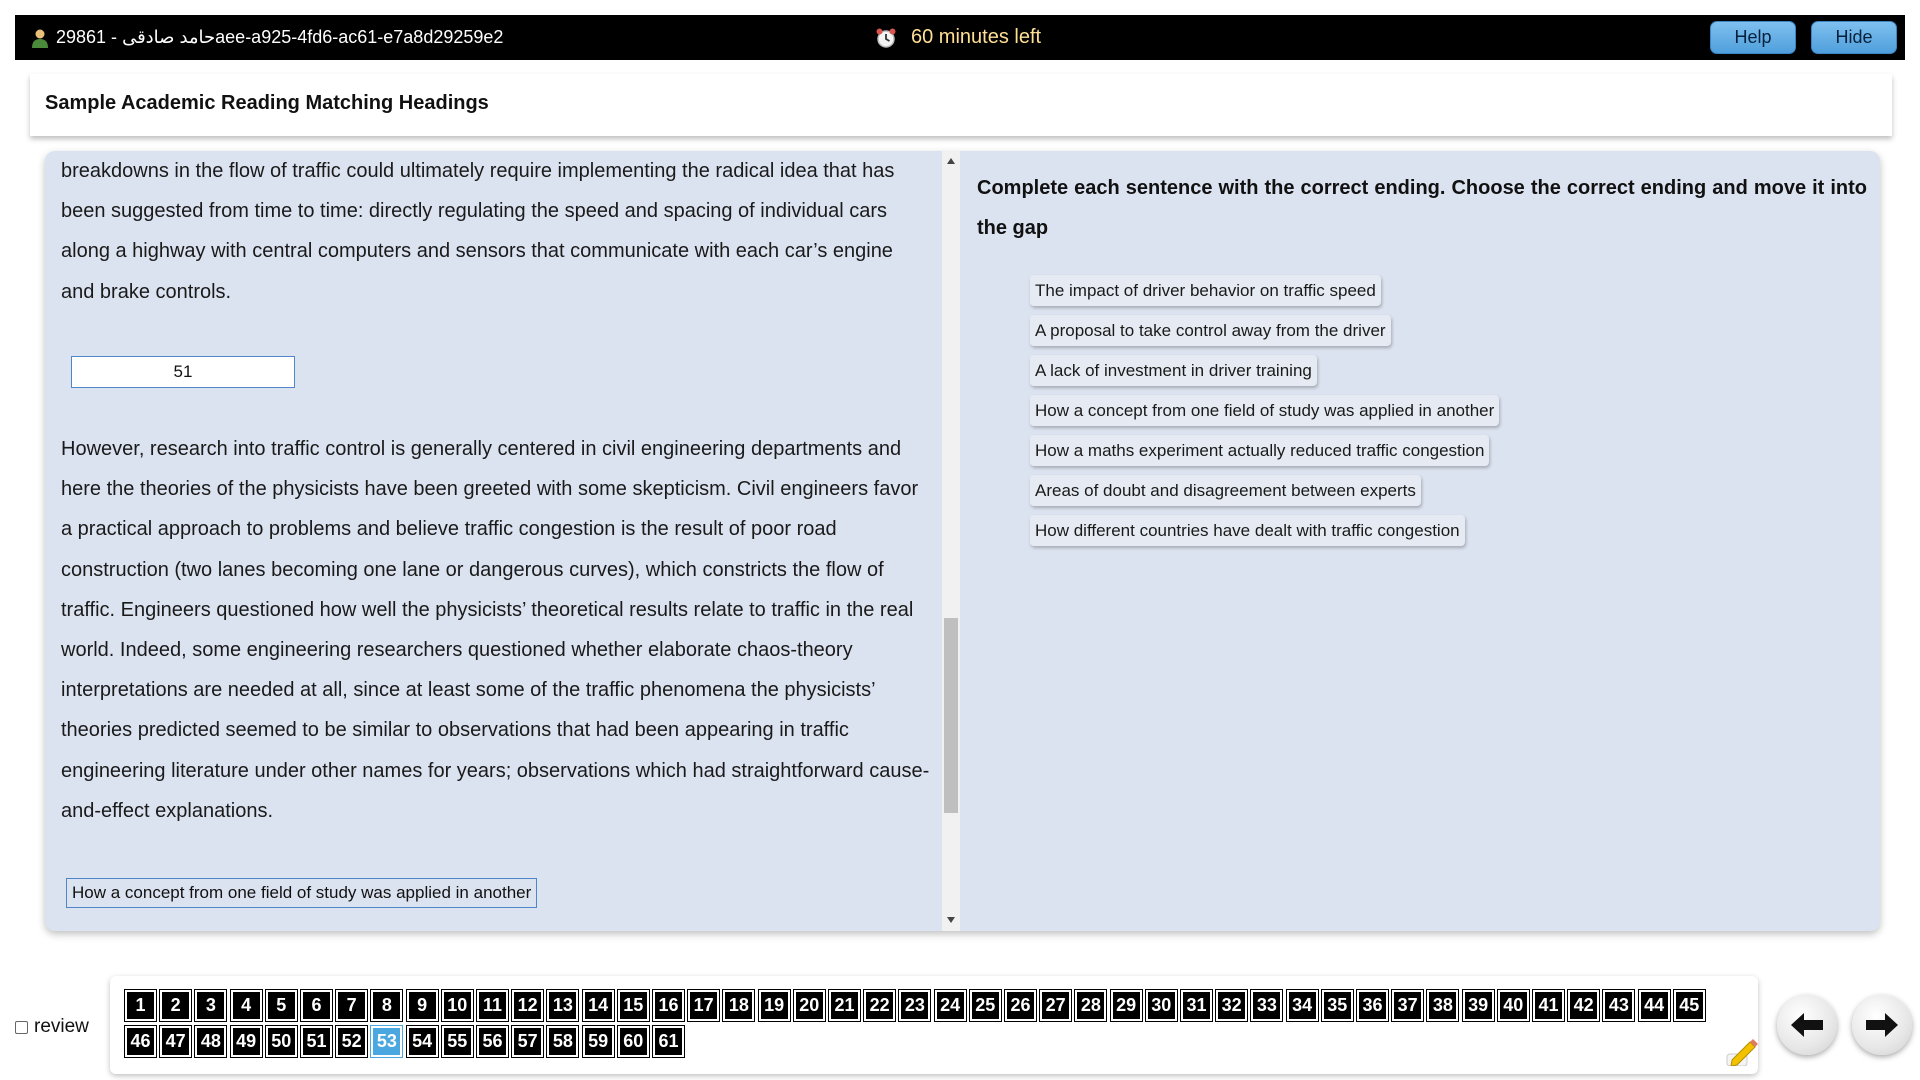 The width and height of the screenshot is (1920, 1080). I want to click on question-number-button: 35, so click(1337, 1005).